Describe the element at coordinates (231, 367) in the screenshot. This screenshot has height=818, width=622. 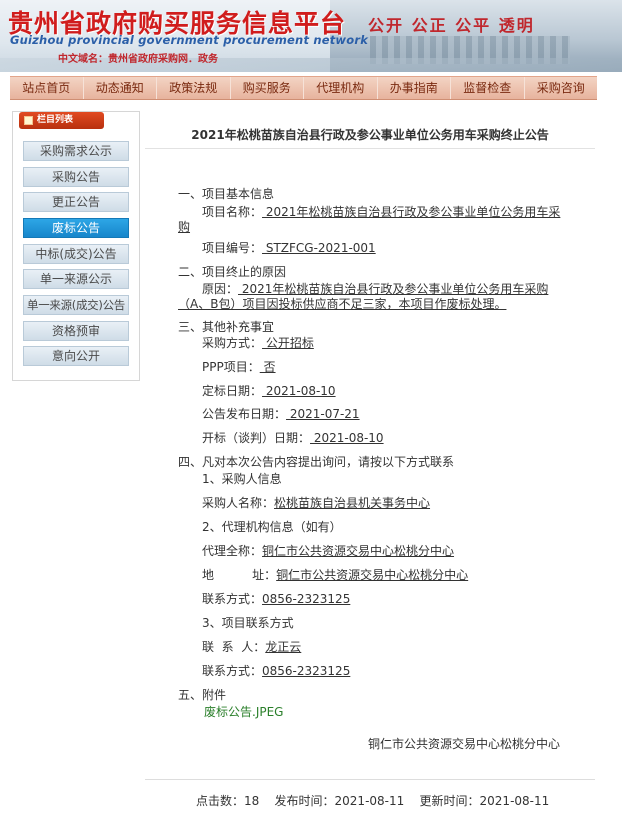
I see `ppp-label: PPP项目：` at that location.